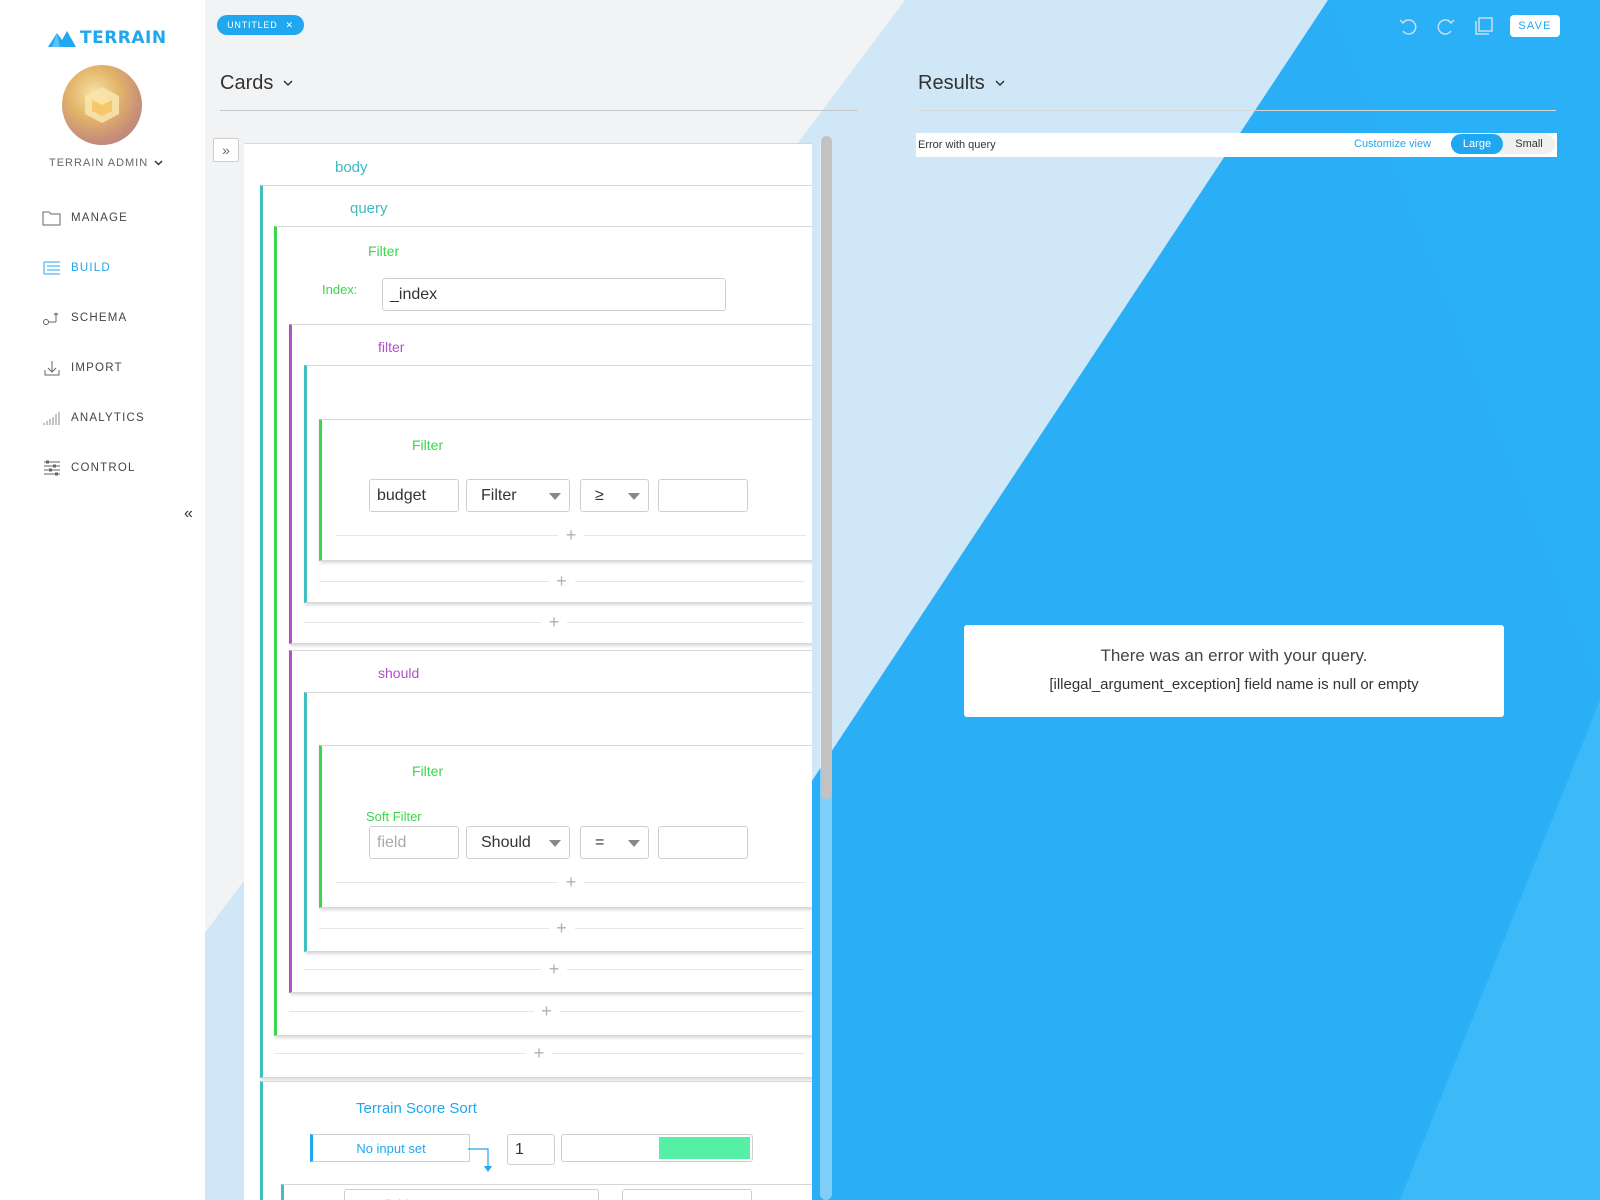  What do you see at coordinates (471, 1194) in the screenshot?
I see `score-input-field: Input field` at bounding box center [471, 1194].